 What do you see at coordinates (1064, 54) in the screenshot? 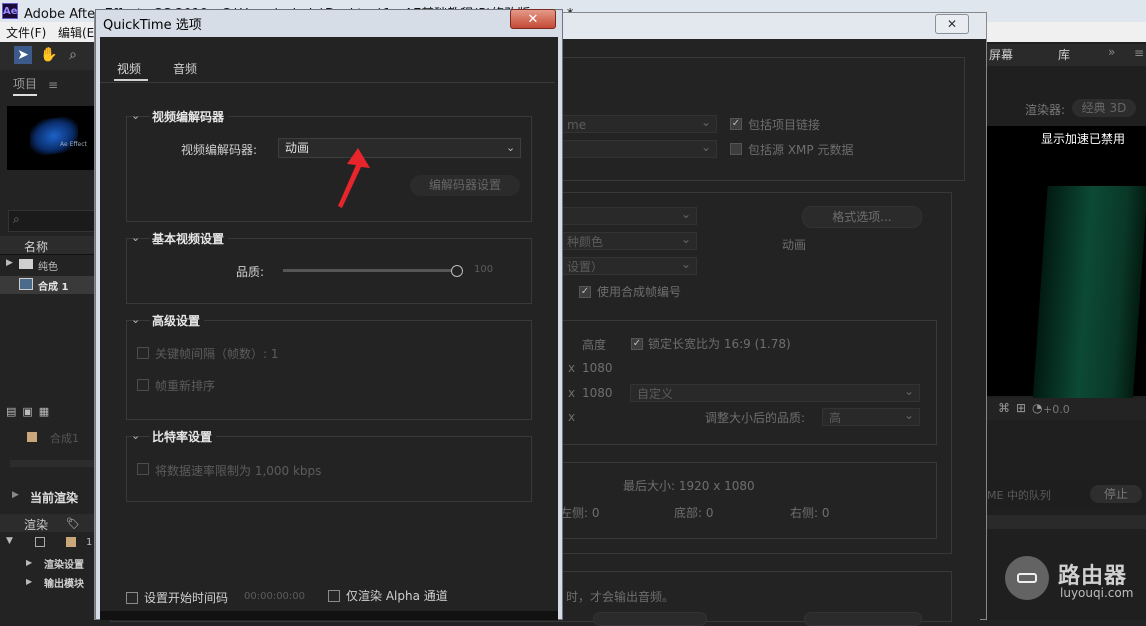
I see `tab-library: 库` at bounding box center [1064, 54].